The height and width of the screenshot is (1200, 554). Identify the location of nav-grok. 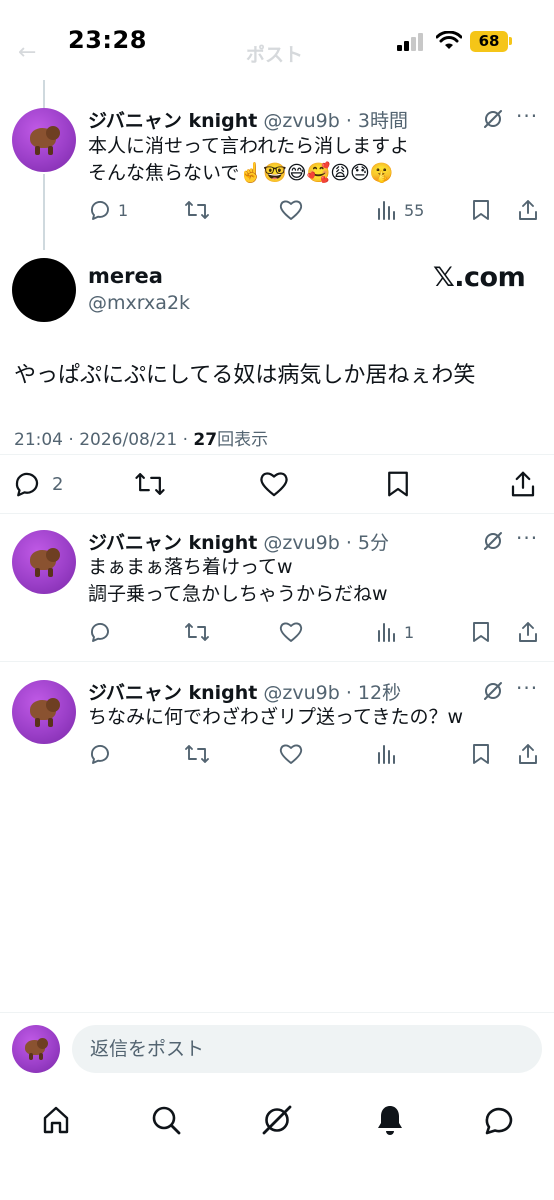
(277, 1120).